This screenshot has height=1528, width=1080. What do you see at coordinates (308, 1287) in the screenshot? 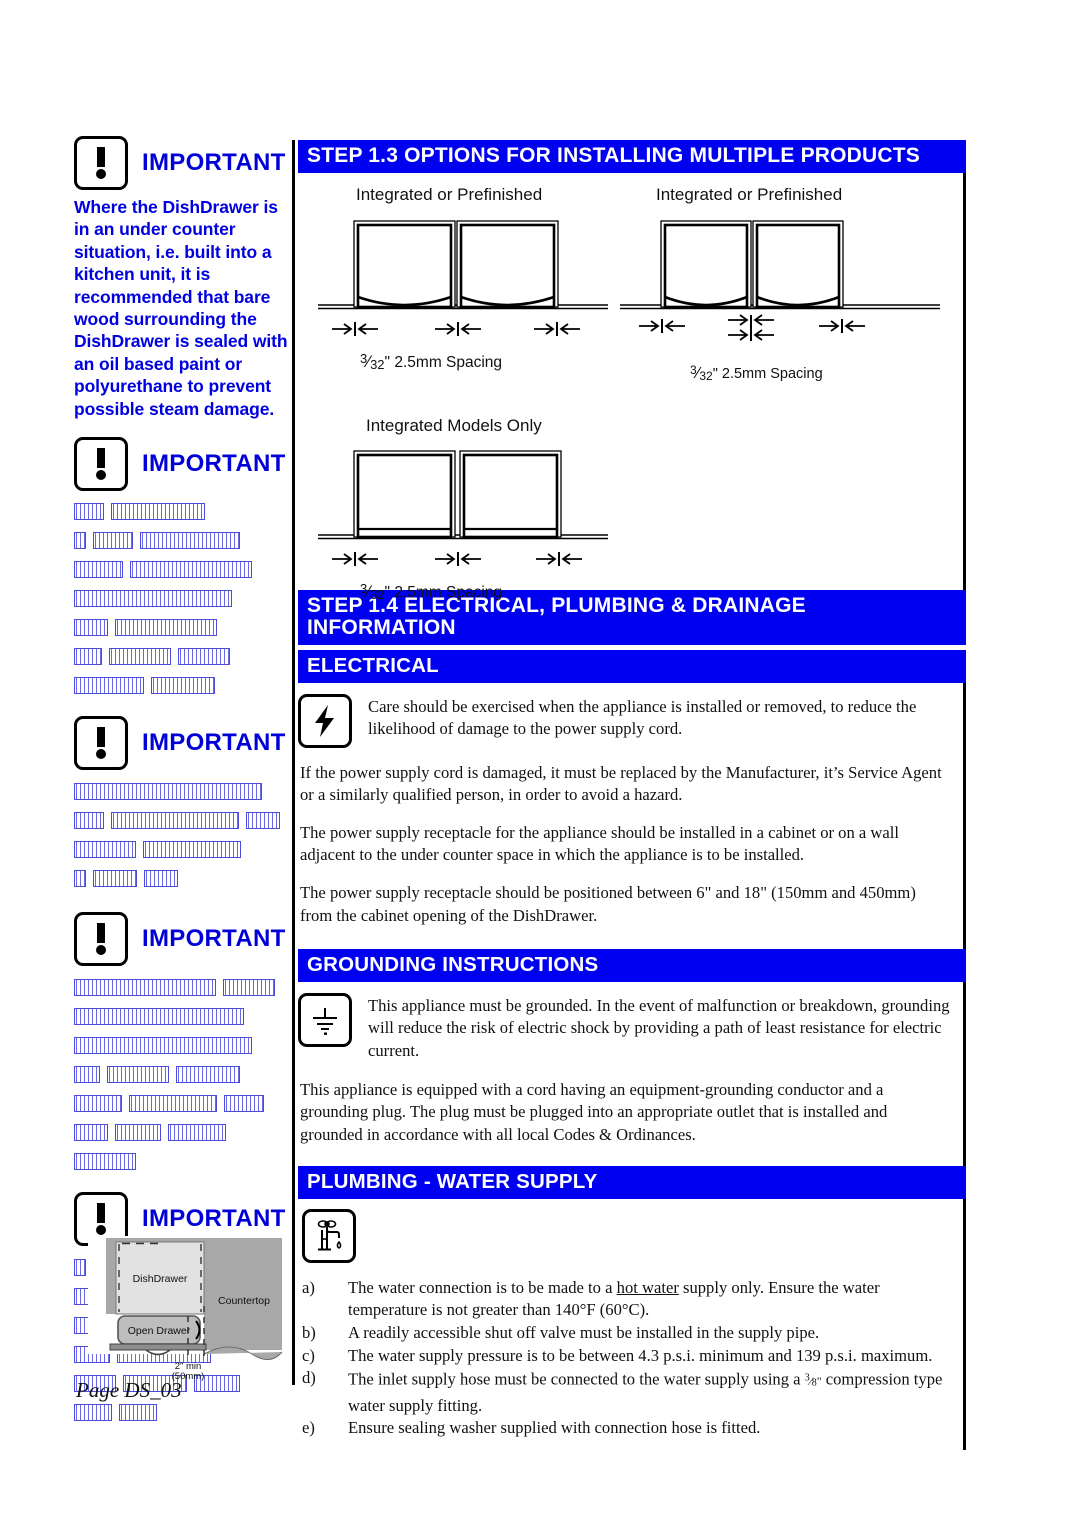
I see `list-marker: a)` at bounding box center [308, 1287].